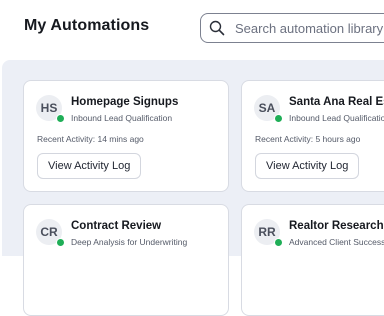 The width and height of the screenshot is (384, 316). Describe the element at coordinates (309, 28) in the screenshot. I see `search-placeholder: Search automation library` at that location.